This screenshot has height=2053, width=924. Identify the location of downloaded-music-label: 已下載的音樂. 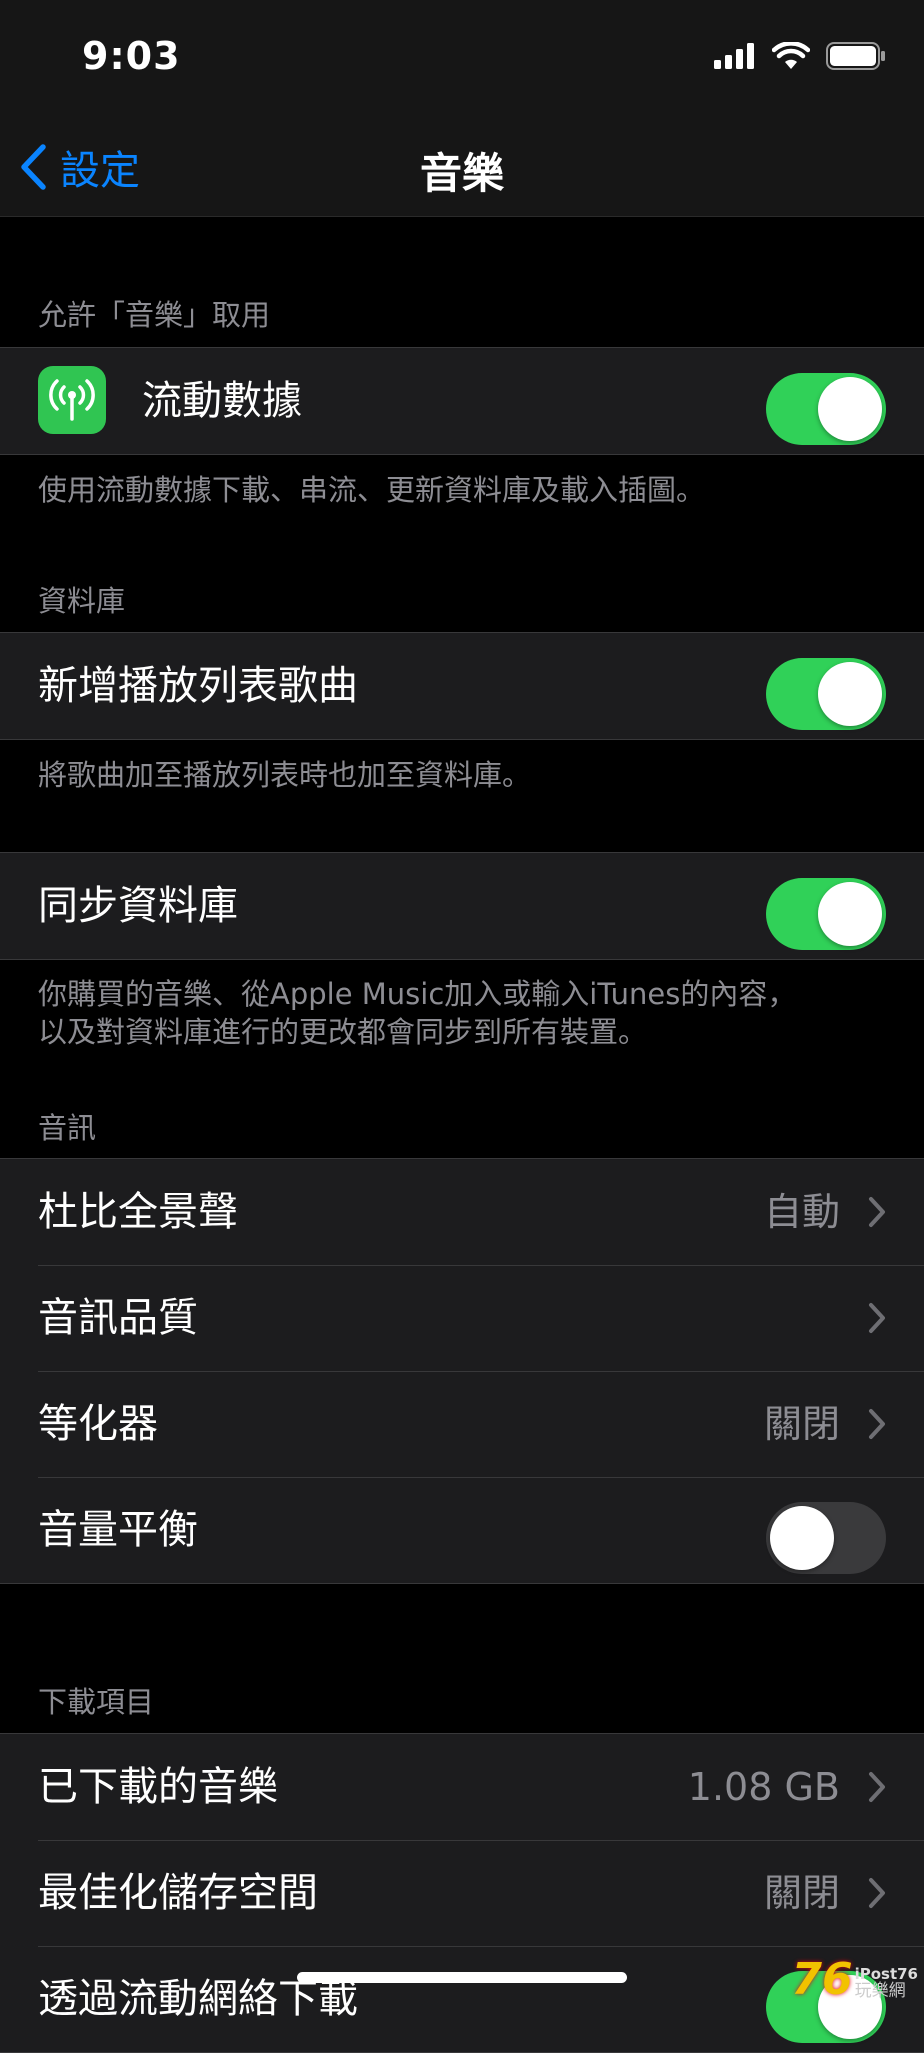
(158, 1787).